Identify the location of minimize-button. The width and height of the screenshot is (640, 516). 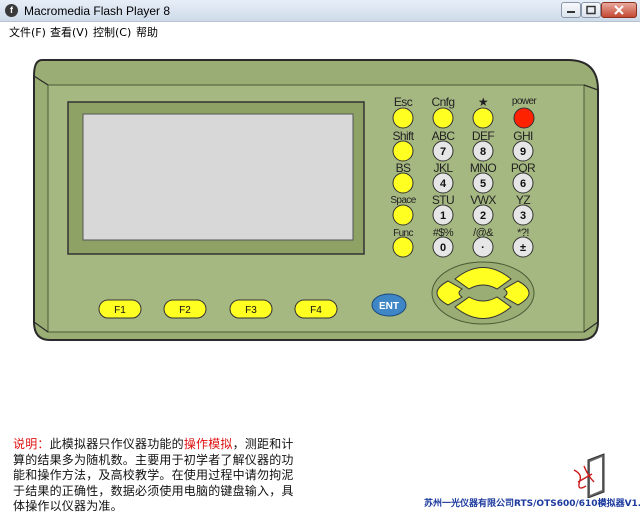
(571, 10).